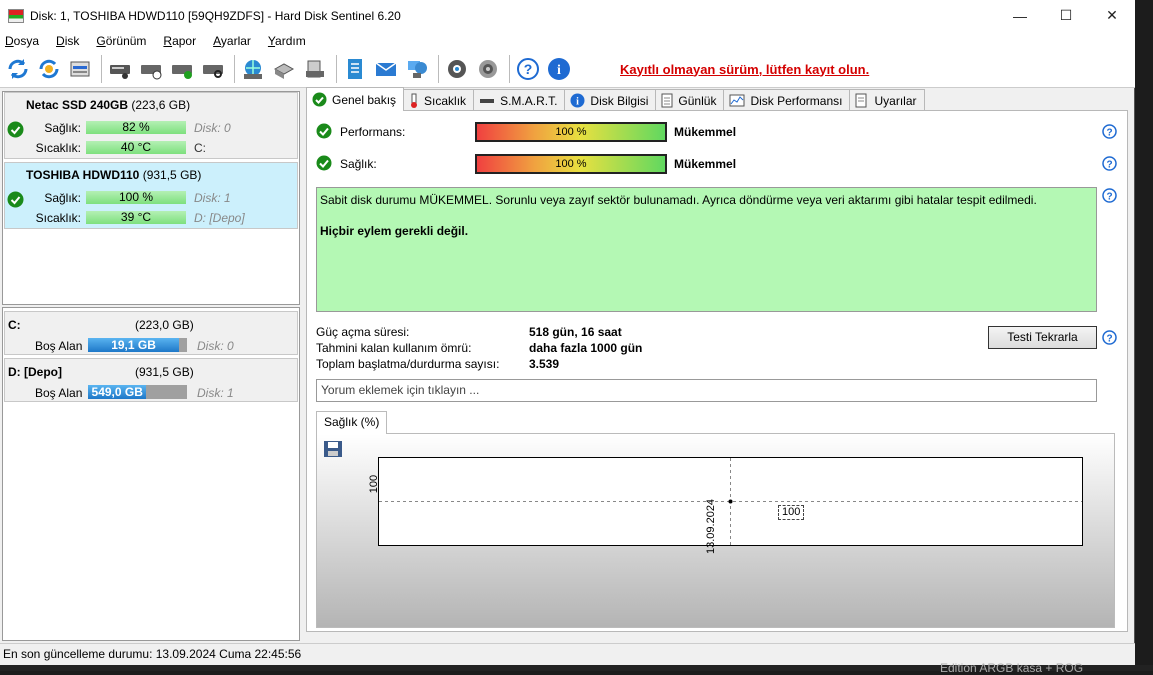 This screenshot has height=675, width=1153. What do you see at coordinates (136, 127) in the screenshot?
I see `health-bar: 82 %` at bounding box center [136, 127].